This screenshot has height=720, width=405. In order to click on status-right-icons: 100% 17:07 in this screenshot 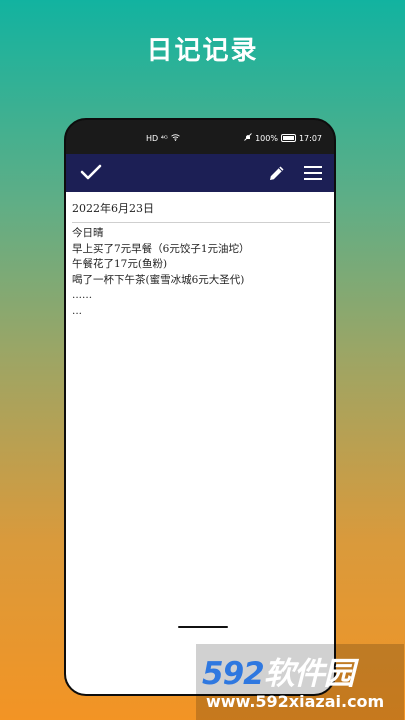, I will do `click(283, 138)`.